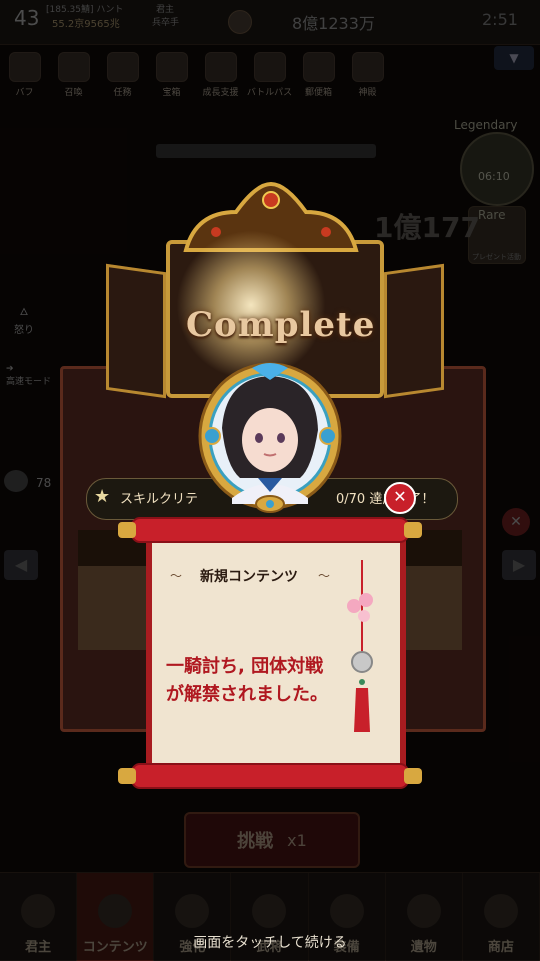  Describe the element at coordinates (270, 942) in the screenshot. I see `touch-to-continue-hint: 画面をタッチして続ける` at that location.